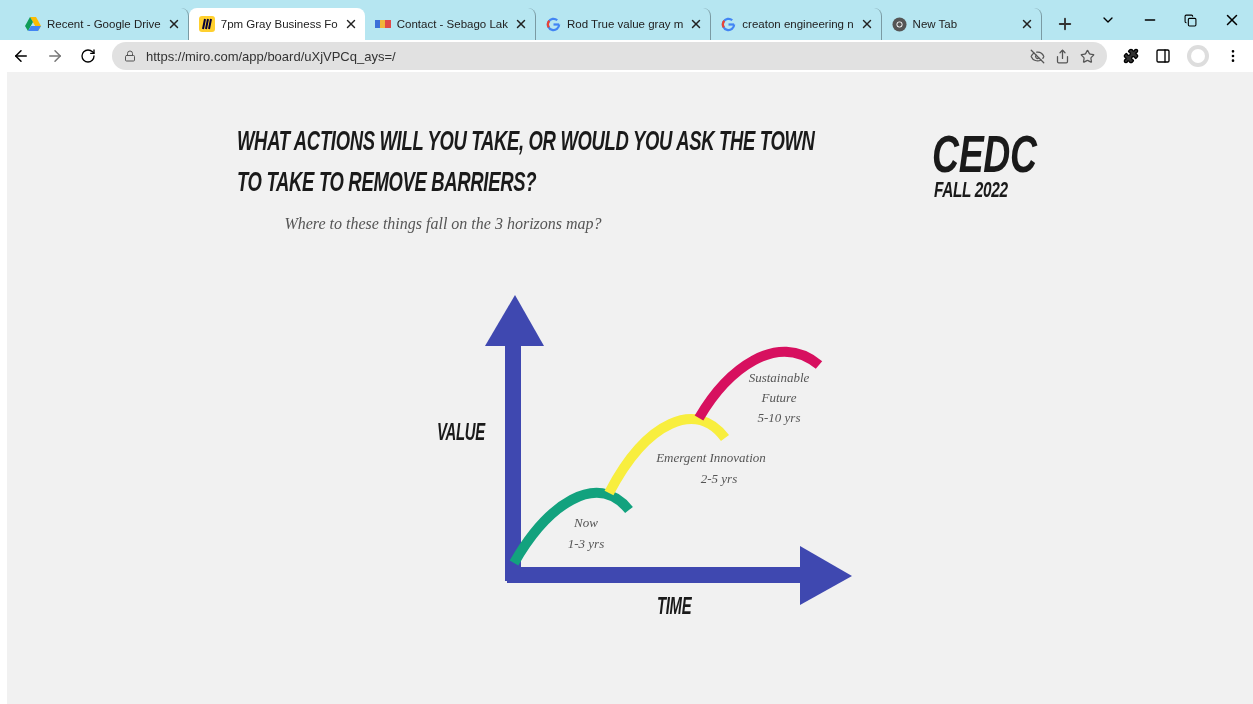 The width and height of the screenshot is (1253, 704). I want to click on browser-tab: New Tab, so click(961, 24).